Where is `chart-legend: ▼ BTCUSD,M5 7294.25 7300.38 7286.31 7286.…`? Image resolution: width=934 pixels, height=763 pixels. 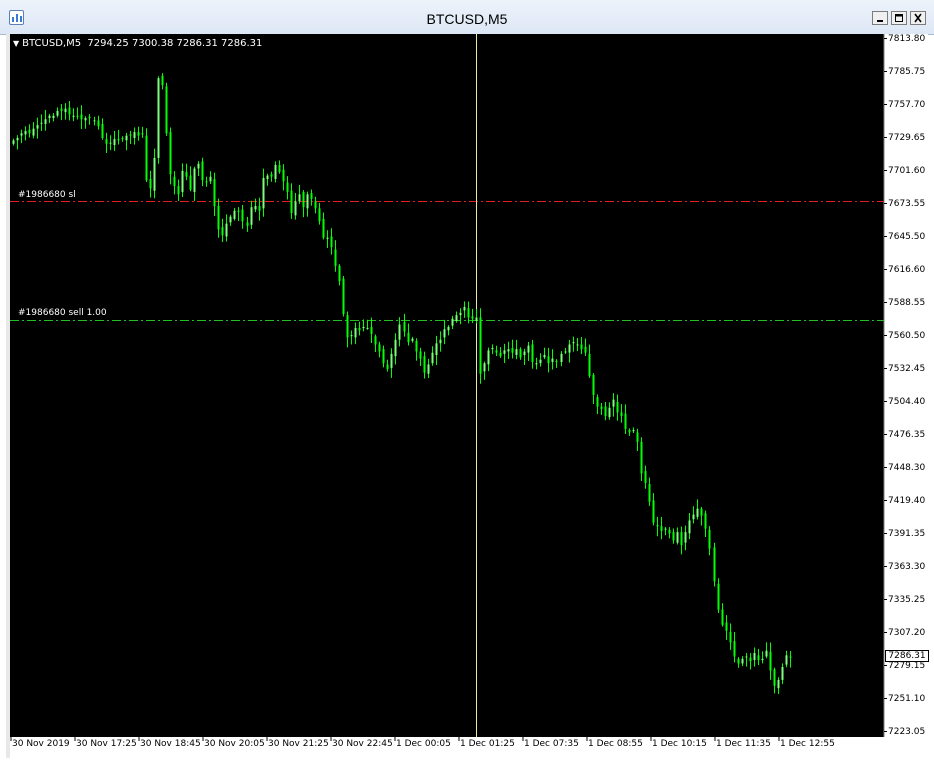
chart-legend: ▼ BTCUSD,M5 7294.25 7300.38 7286.31 7286.… is located at coordinates (137, 44).